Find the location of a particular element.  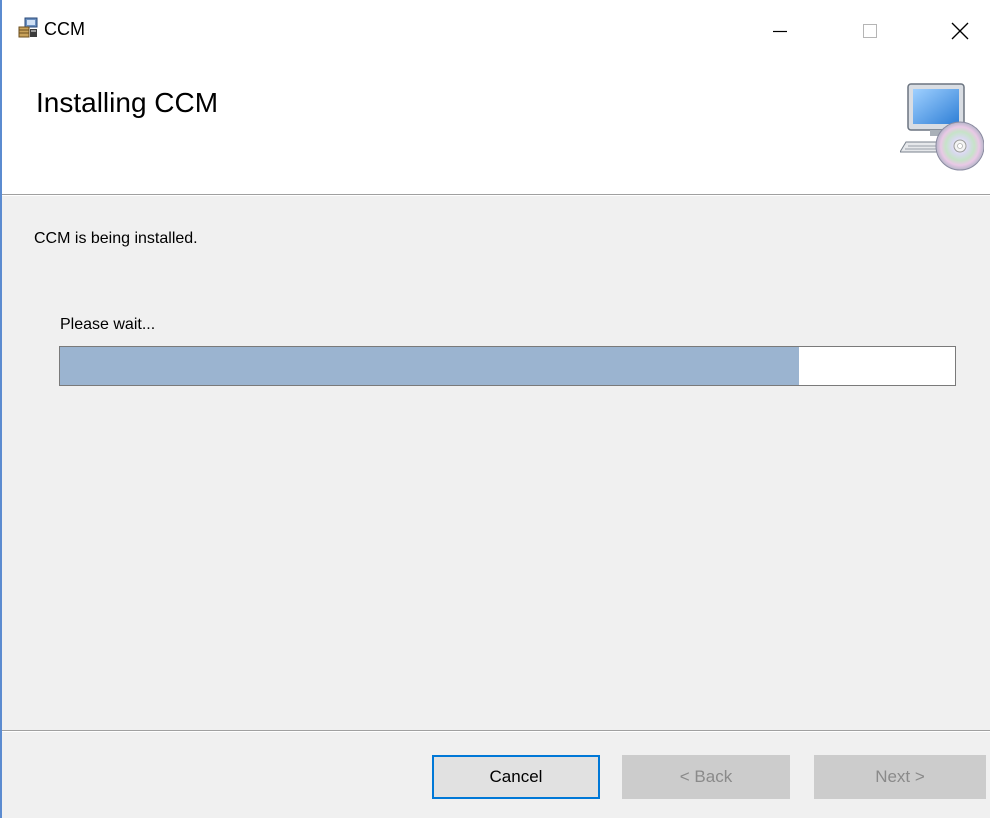

install-status-text: CCM is being installed. is located at coordinates (116, 238).